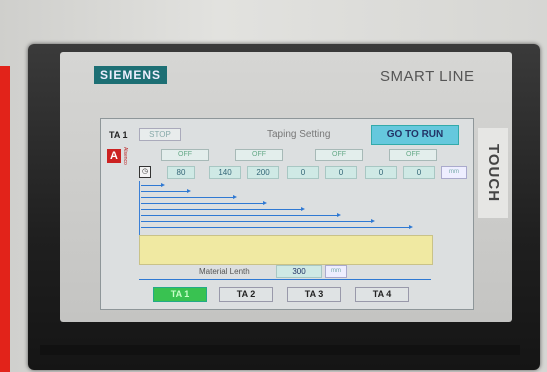 The image size is (547, 372). What do you see at coordinates (160, 134) in the screenshot?
I see `stop-button: STOP` at bounding box center [160, 134].